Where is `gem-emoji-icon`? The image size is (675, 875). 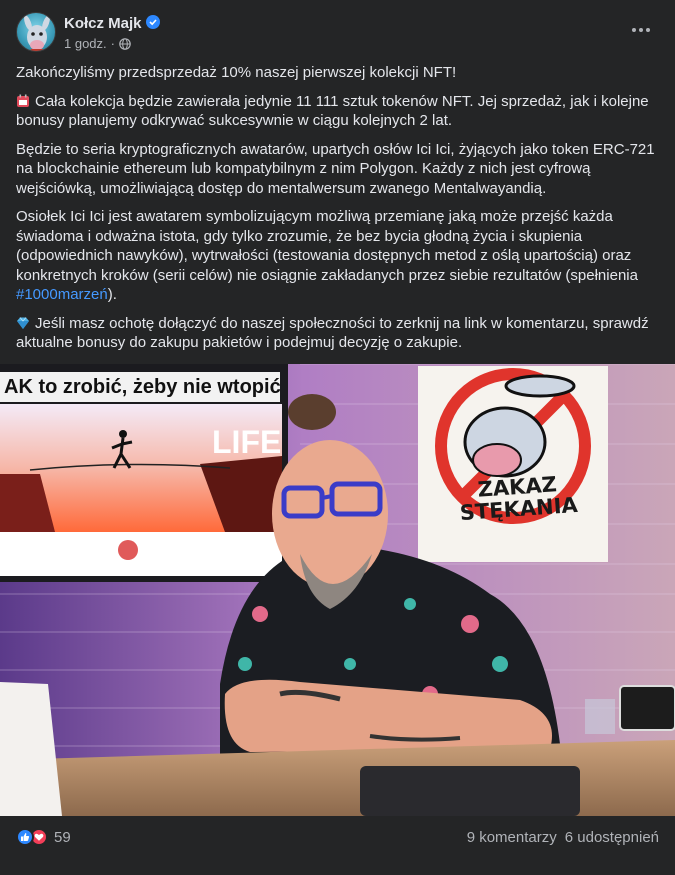 gem-emoji-icon is located at coordinates (23, 322).